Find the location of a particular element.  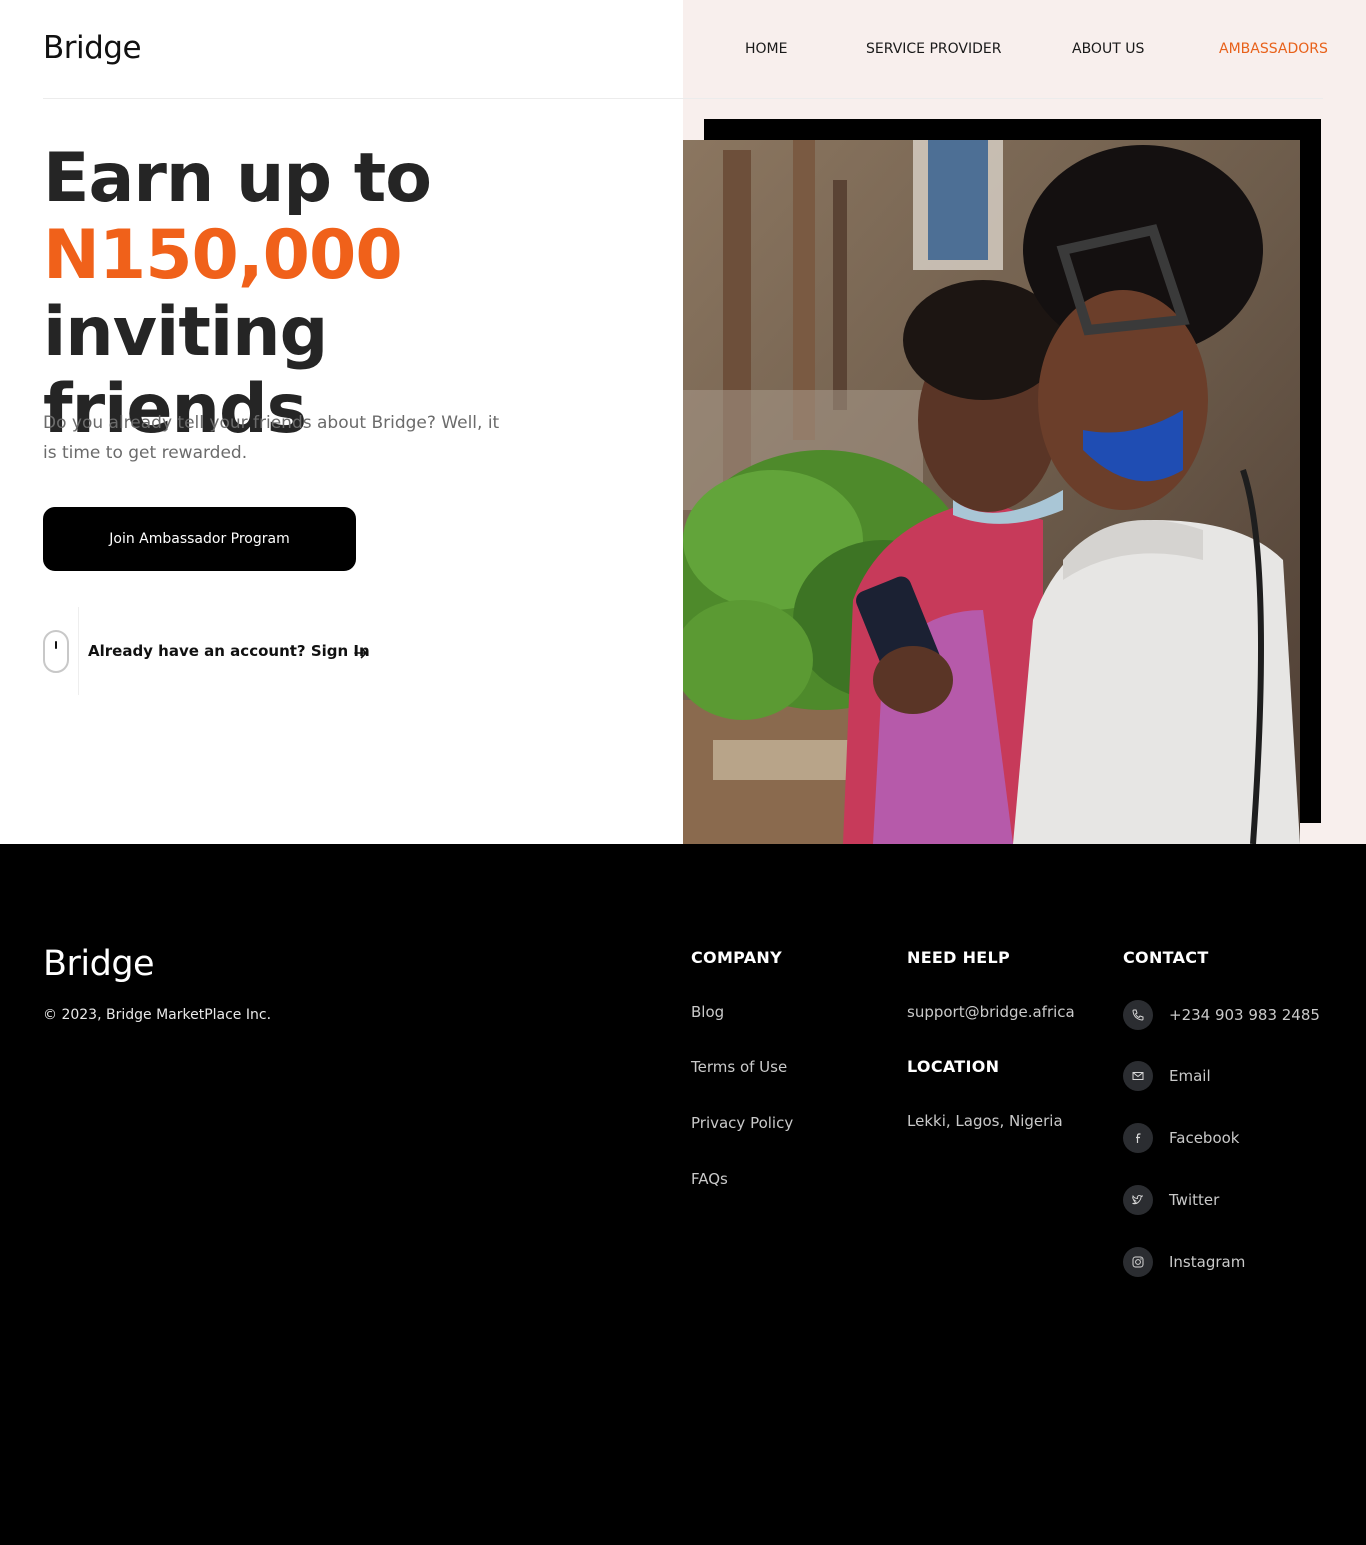

faqs-link: FAQs is located at coordinates (709, 1179).